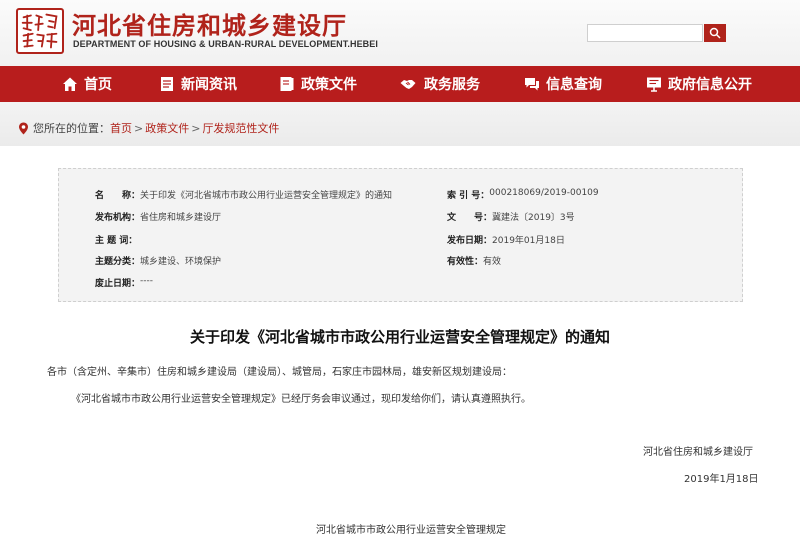 This screenshot has height=539, width=800. Describe the element at coordinates (710, 85) in the screenshot. I see `nav-label: 政府信息公开` at that location.